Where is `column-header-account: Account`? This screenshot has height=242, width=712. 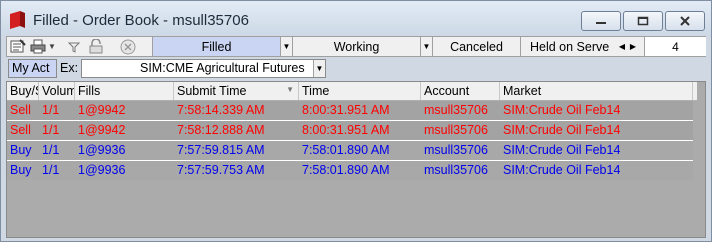 column-header-account: Account is located at coordinates (460, 91).